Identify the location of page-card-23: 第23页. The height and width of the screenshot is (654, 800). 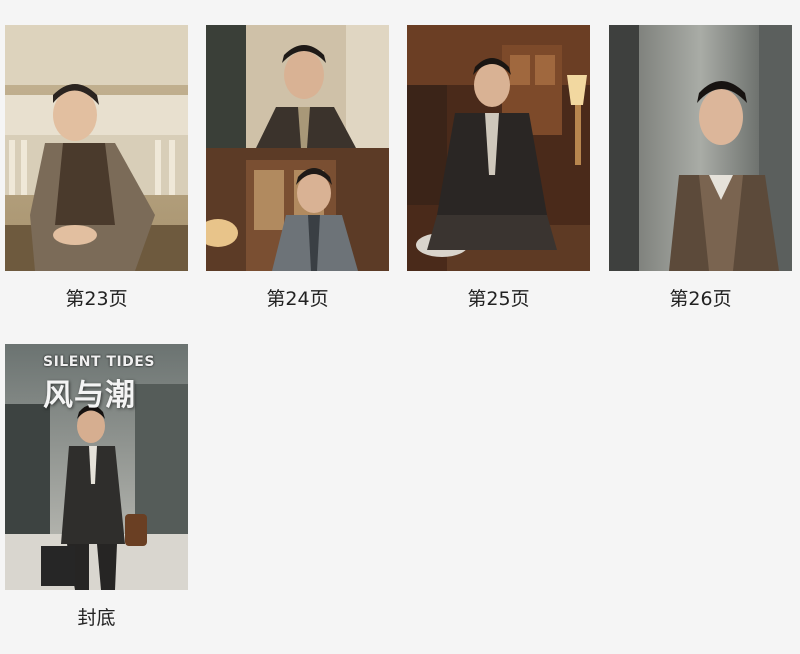
(96, 168).